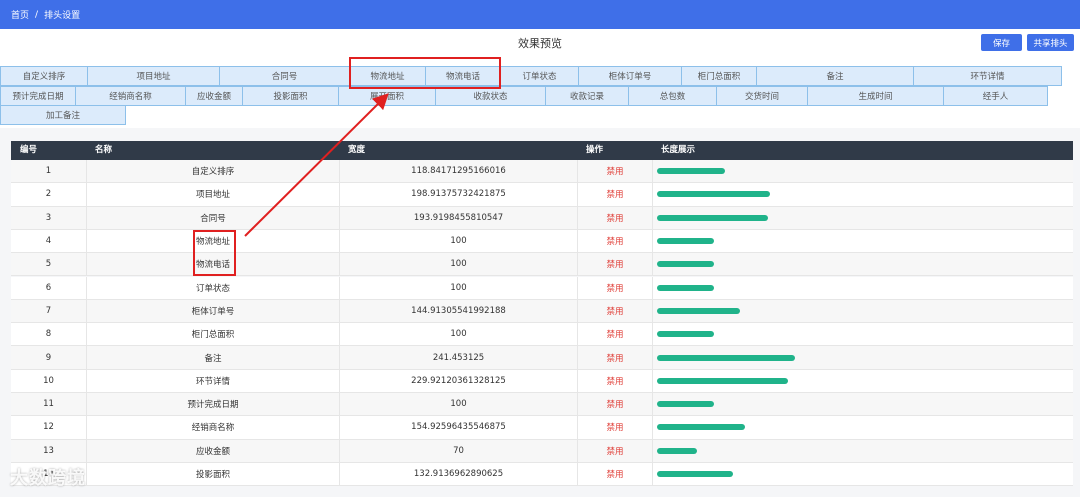 The width and height of the screenshot is (1080, 497). What do you see at coordinates (459, 194) in the screenshot?
I see `row-width: 198.91375732421875` at bounding box center [459, 194].